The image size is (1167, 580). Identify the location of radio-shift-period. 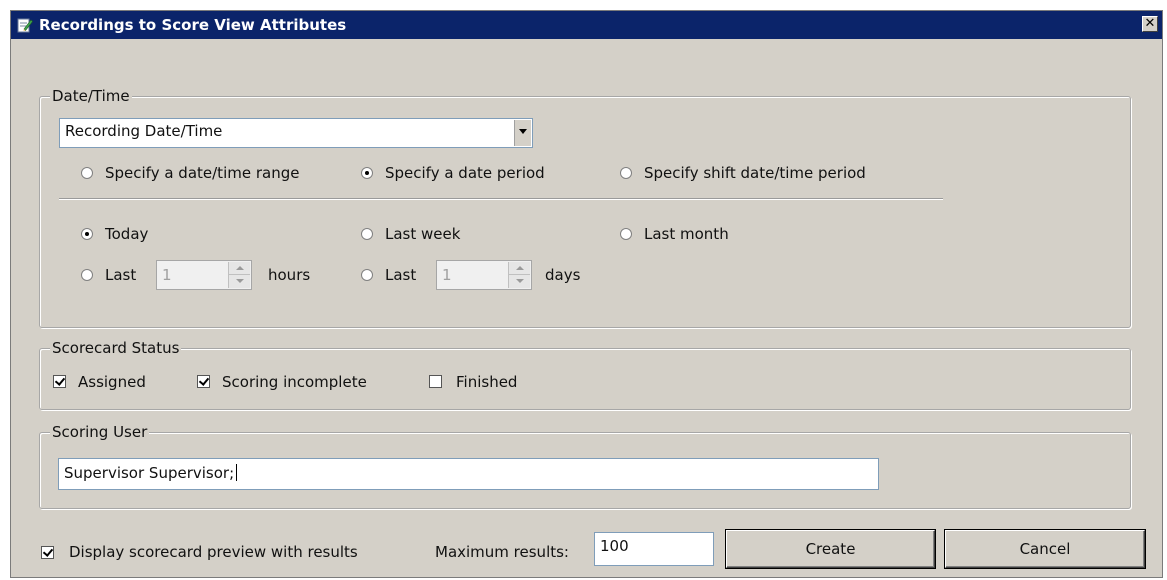
(626, 173).